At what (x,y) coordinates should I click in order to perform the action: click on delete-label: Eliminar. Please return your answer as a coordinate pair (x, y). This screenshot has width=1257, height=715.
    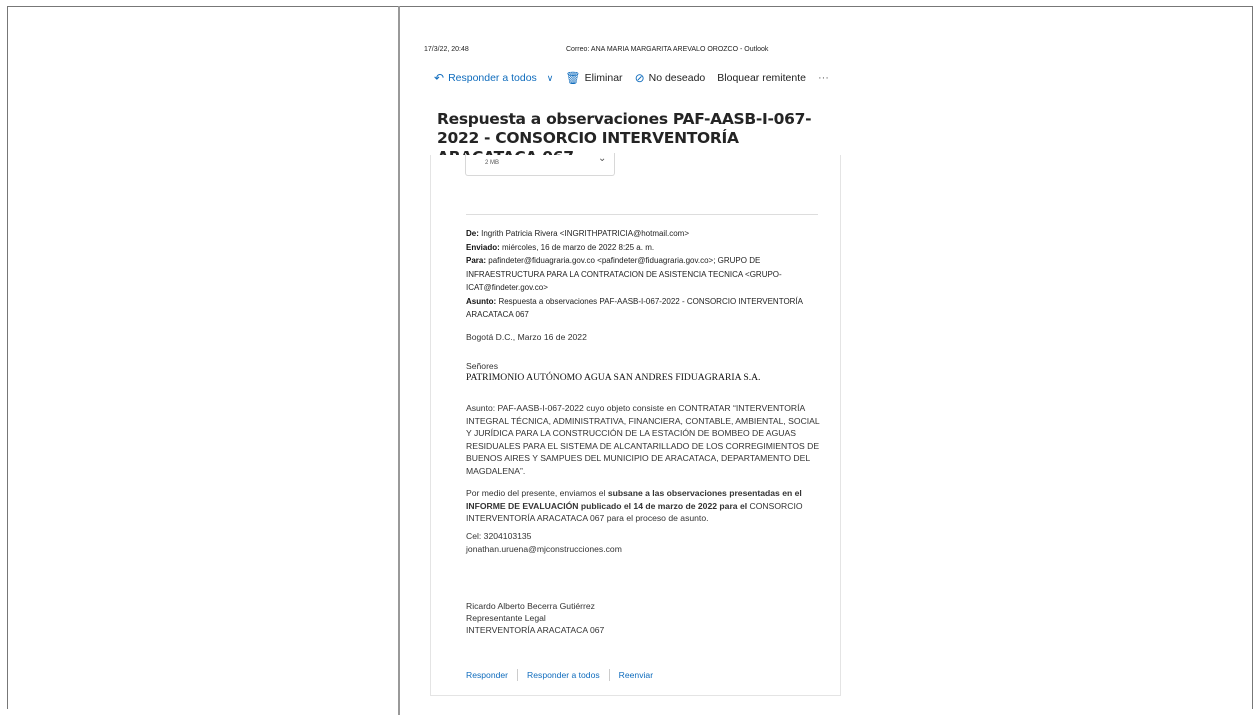
    Looking at the image, I should click on (603, 78).